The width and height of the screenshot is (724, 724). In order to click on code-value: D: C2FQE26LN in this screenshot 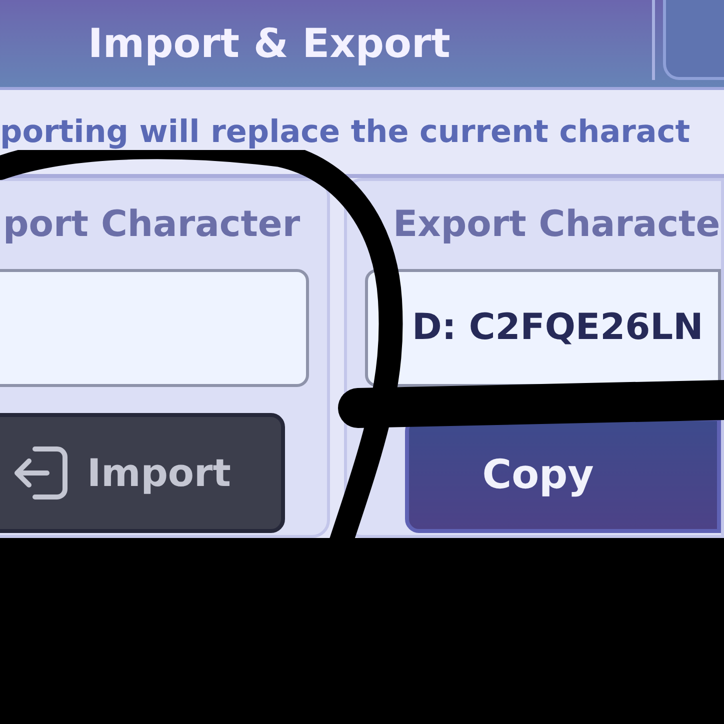, I will do `click(558, 328)`.